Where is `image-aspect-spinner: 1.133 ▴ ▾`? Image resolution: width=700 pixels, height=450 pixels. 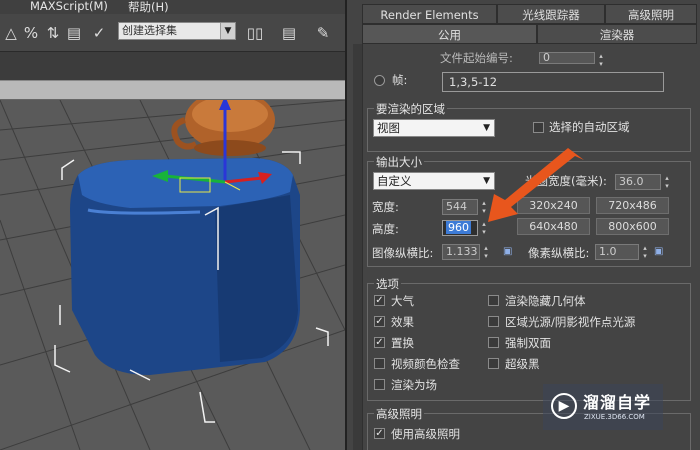 image-aspect-spinner: 1.133 ▴ ▾ is located at coordinates (465, 252).